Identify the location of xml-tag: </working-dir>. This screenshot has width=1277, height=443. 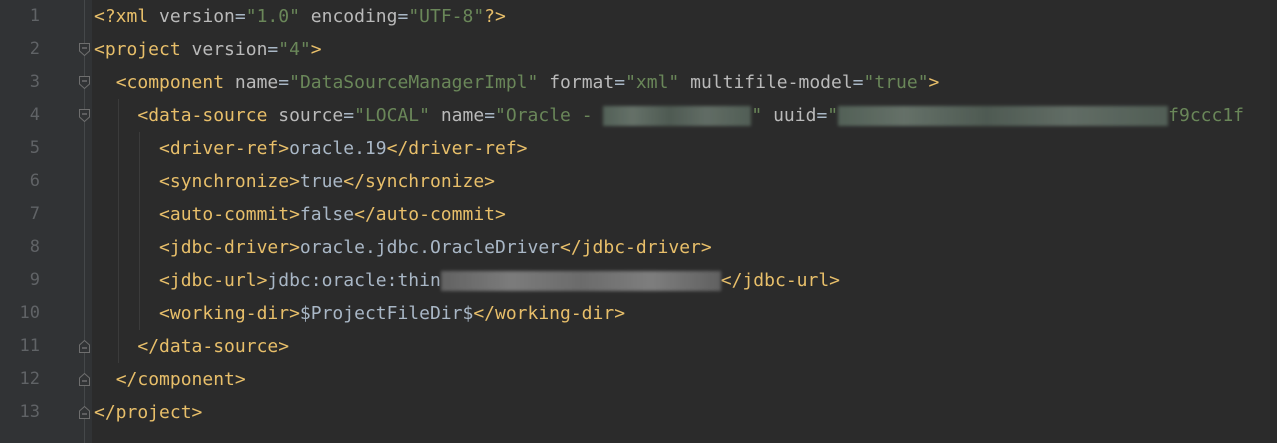
(549, 313).